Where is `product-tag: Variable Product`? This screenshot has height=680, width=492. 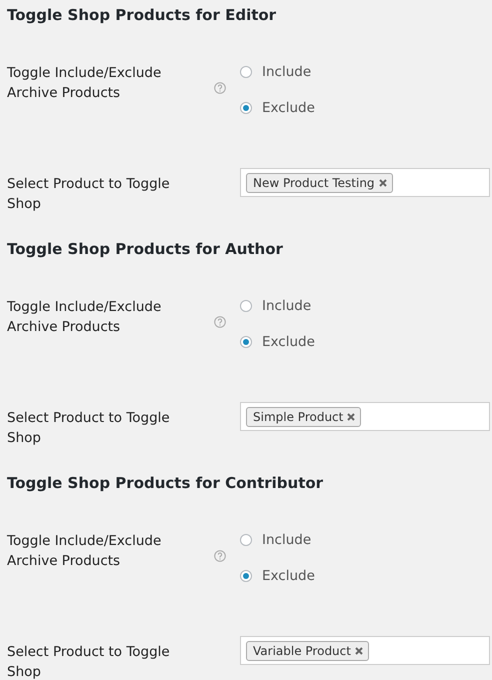
product-tag: Variable Product is located at coordinates (307, 650).